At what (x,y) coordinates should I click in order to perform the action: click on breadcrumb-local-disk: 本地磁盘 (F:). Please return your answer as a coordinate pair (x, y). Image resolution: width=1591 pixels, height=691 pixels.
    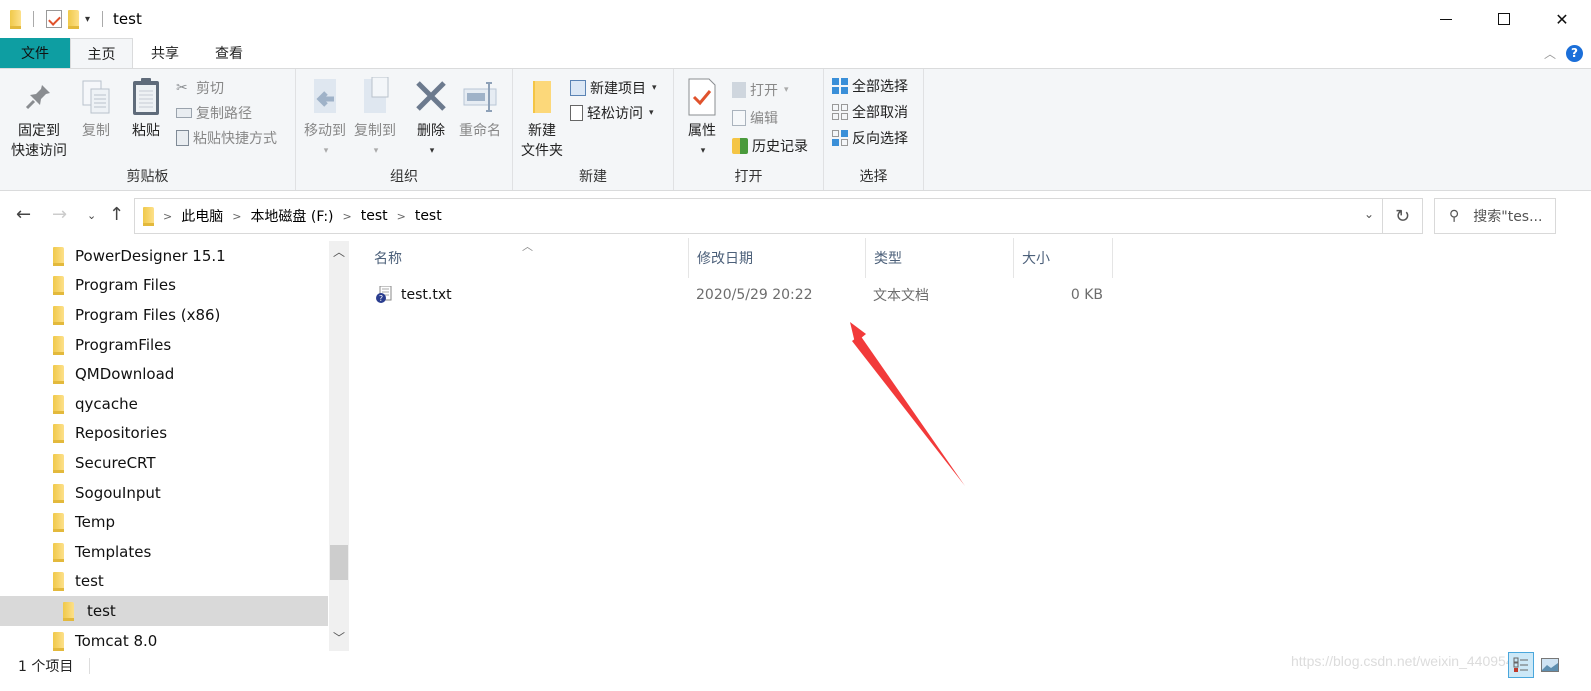
    Looking at the image, I should click on (291, 216).